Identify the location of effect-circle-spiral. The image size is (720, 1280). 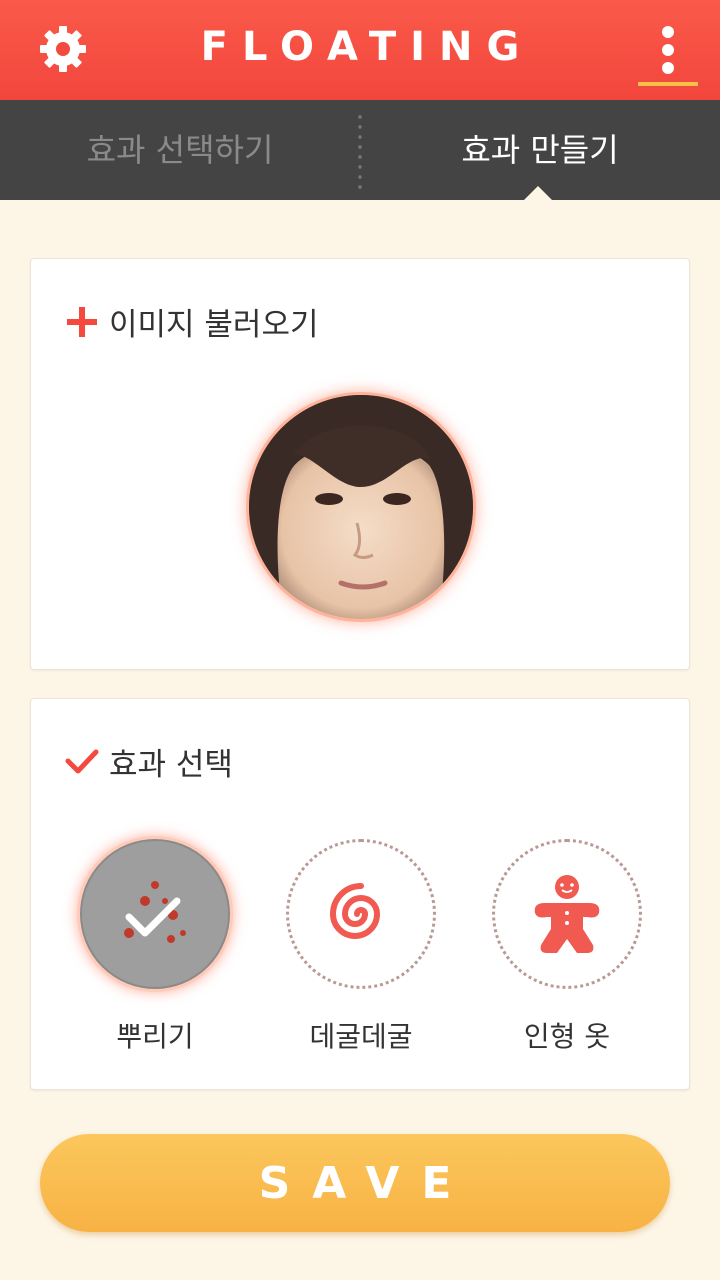
(361, 914).